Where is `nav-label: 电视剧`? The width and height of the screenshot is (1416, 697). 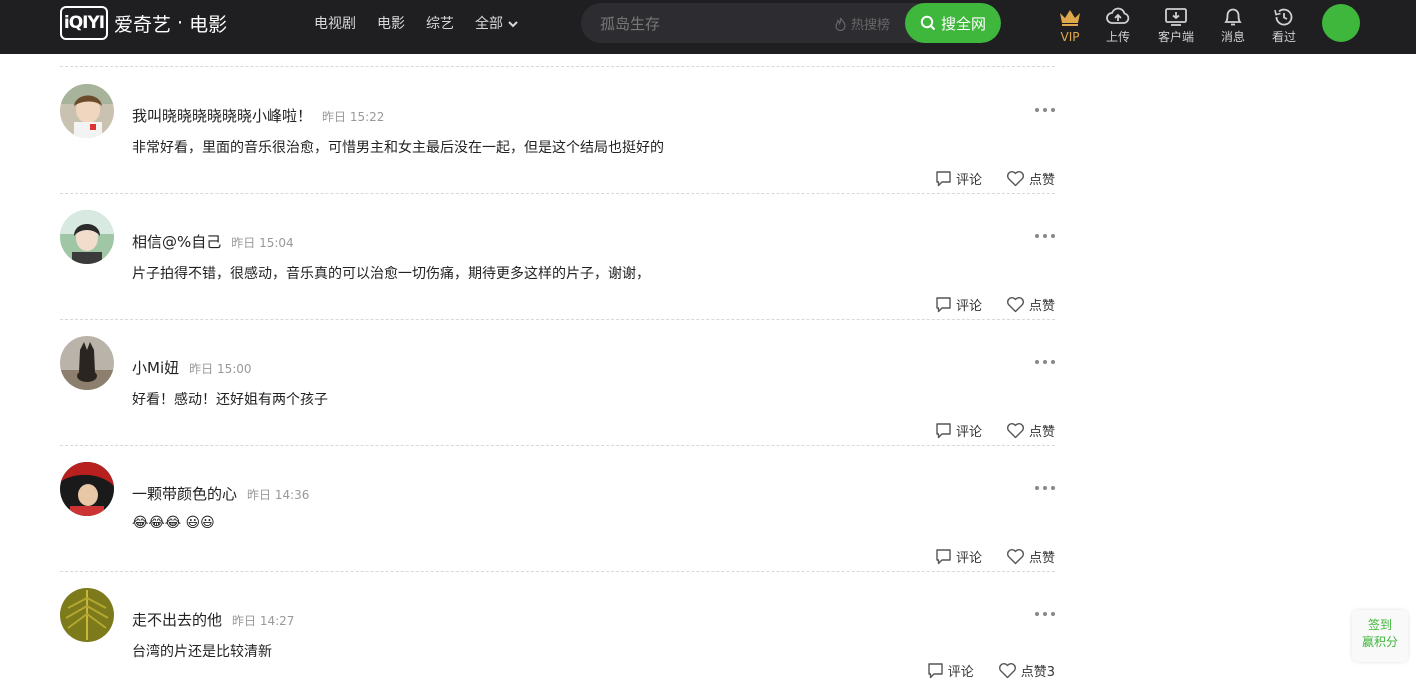 nav-label: 电视剧 is located at coordinates (335, 24).